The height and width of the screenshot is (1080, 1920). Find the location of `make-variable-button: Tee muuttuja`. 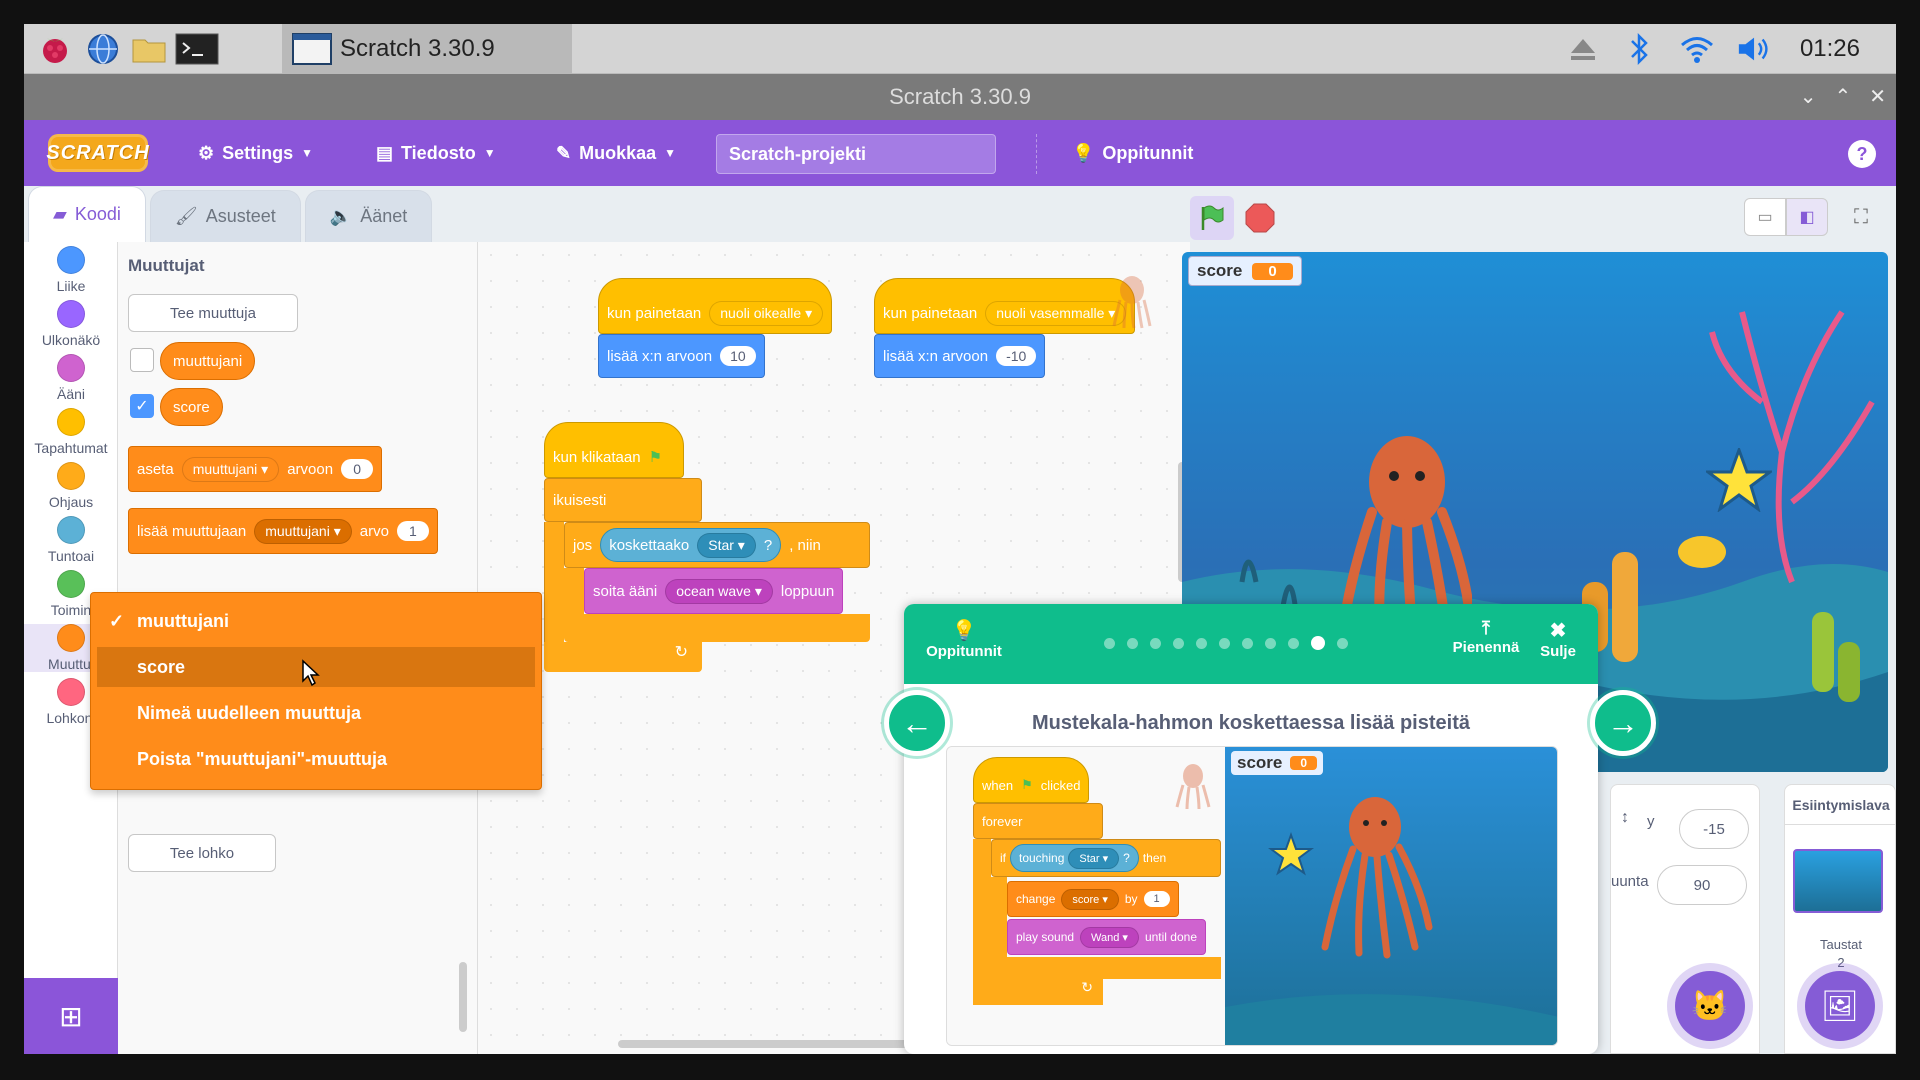

make-variable-button: Tee muuttuja is located at coordinates (213, 313).